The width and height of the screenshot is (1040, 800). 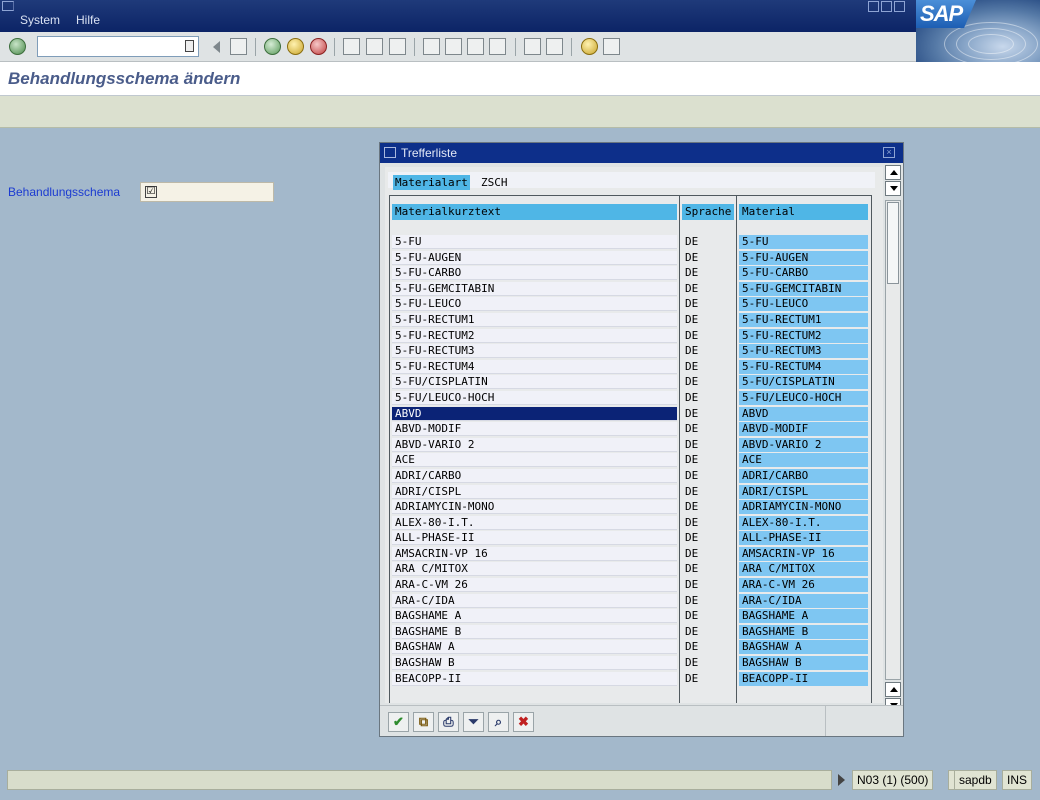 What do you see at coordinates (803, 460) in the screenshot?
I see `cell-material: ACE` at bounding box center [803, 460].